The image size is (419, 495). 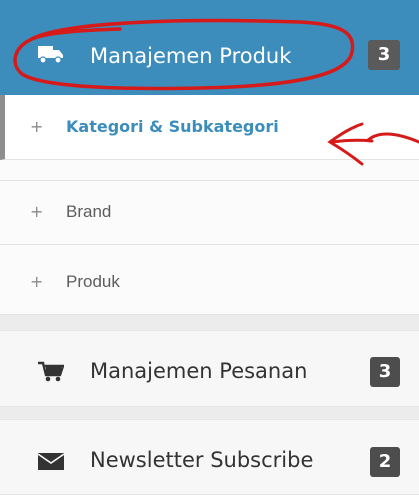 What do you see at coordinates (51, 461) in the screenshot?
I see `envelope-icon` at bounding box center [51, 461].